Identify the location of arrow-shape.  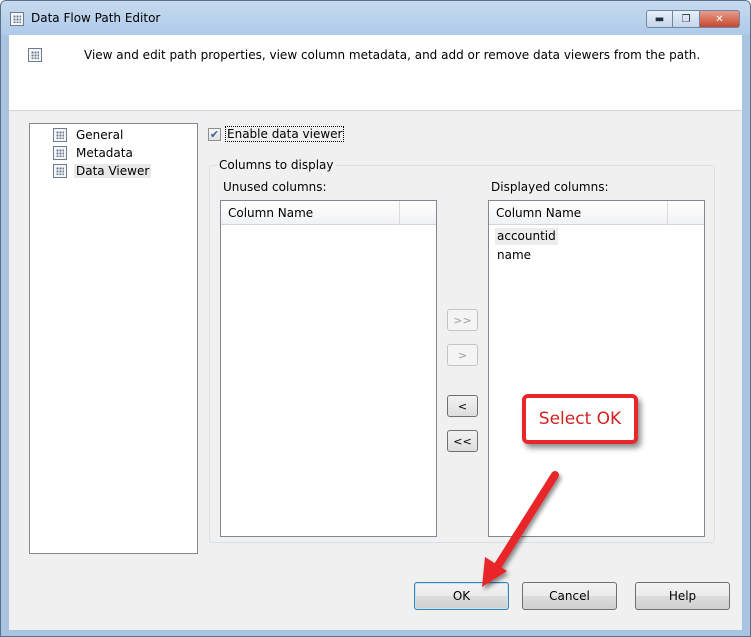
(520, 529).